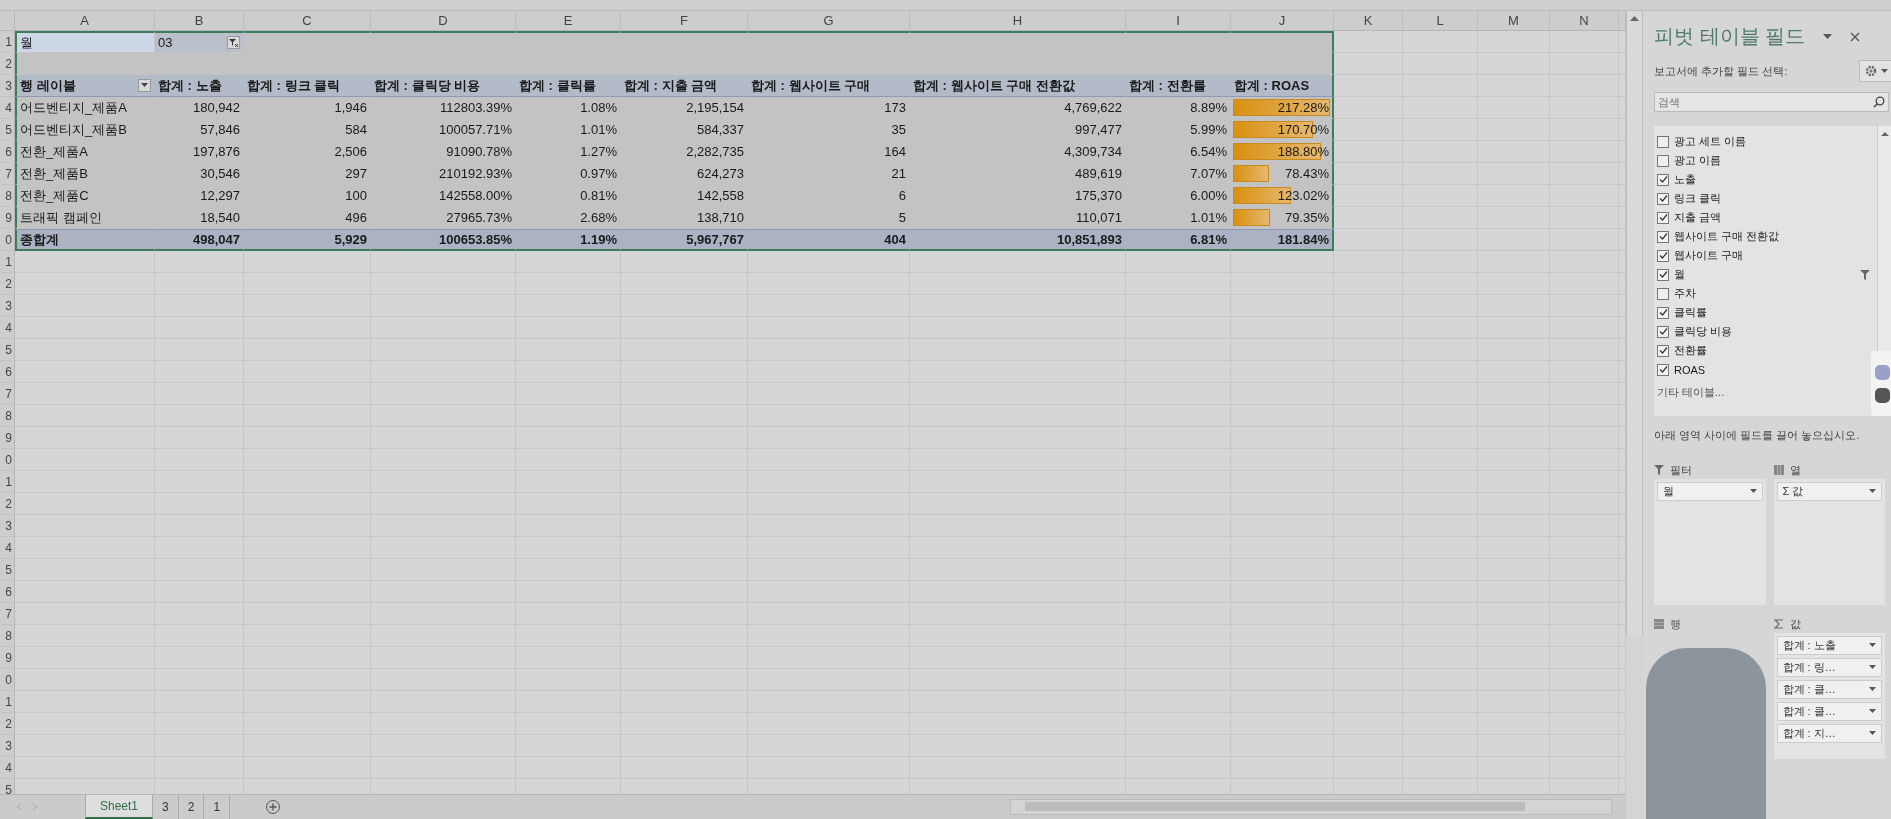 The width and height of the screenshot is (1891, 819). What do you see at coordinates (829, 21) in the screenshot?
I see `column-header: G` at bounding box center [829, 21].